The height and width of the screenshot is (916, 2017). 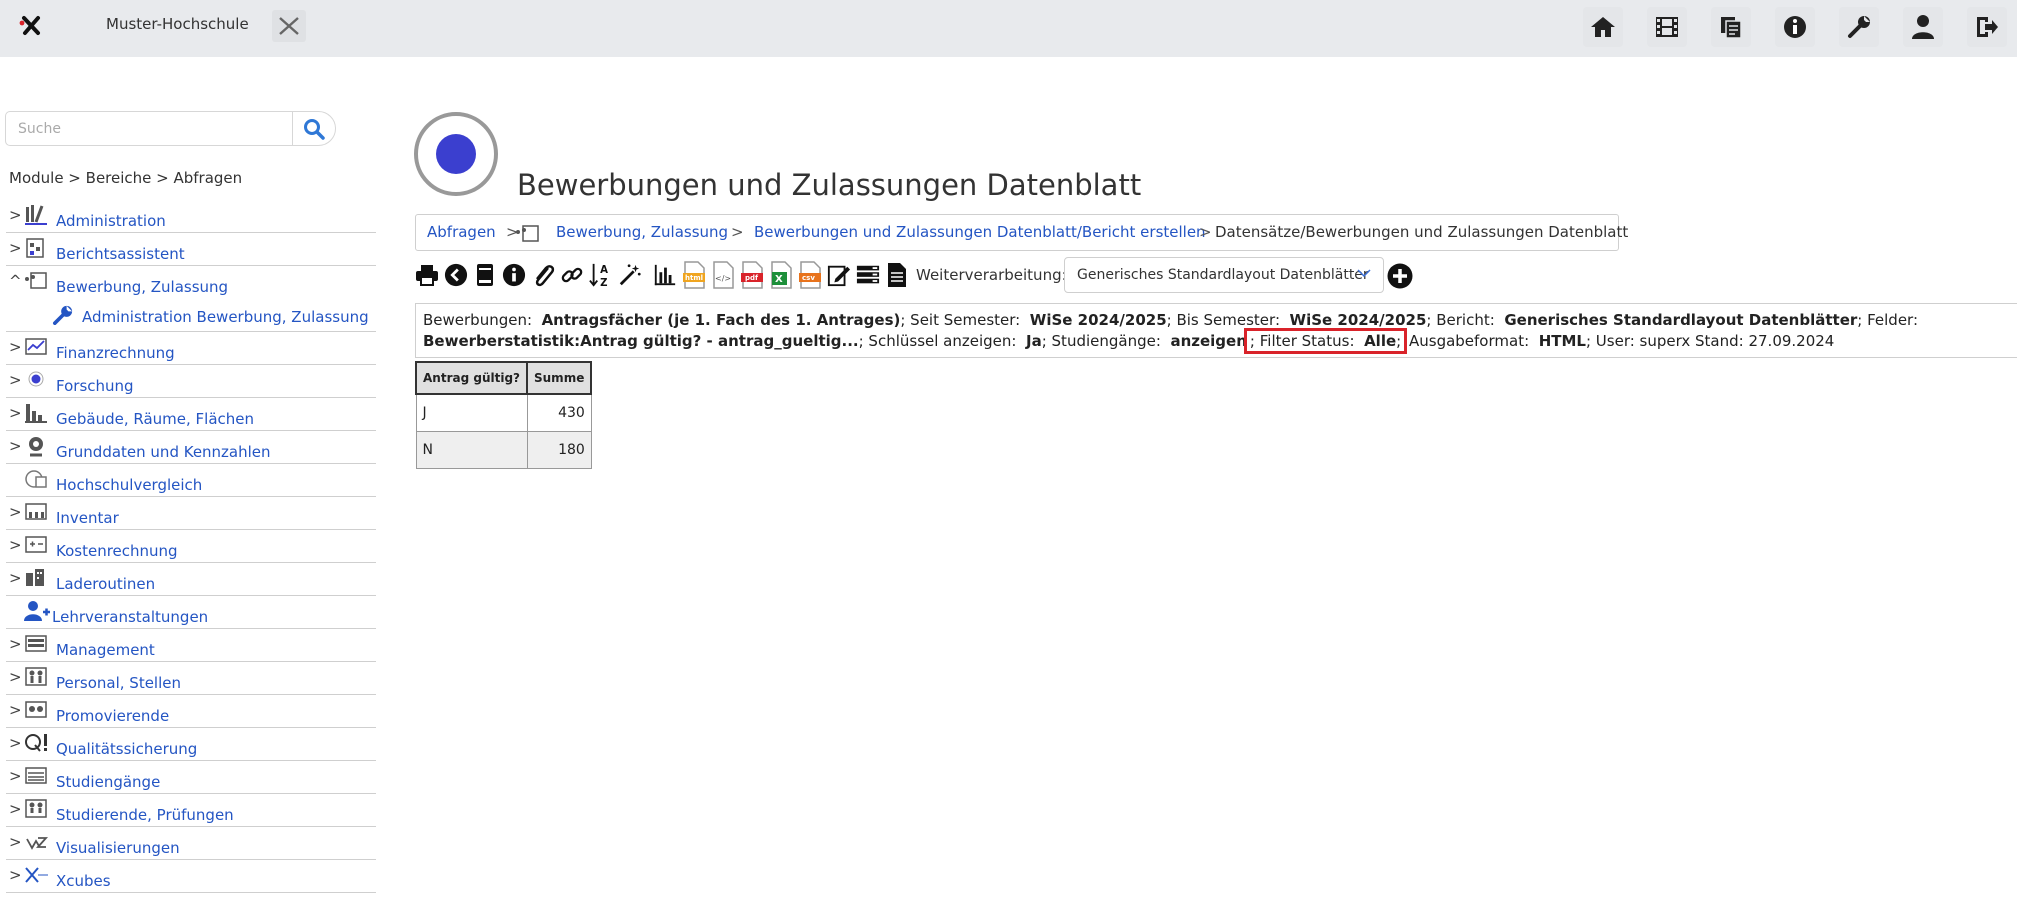 I want to click on quality-icon, so click(x=36, y=743).